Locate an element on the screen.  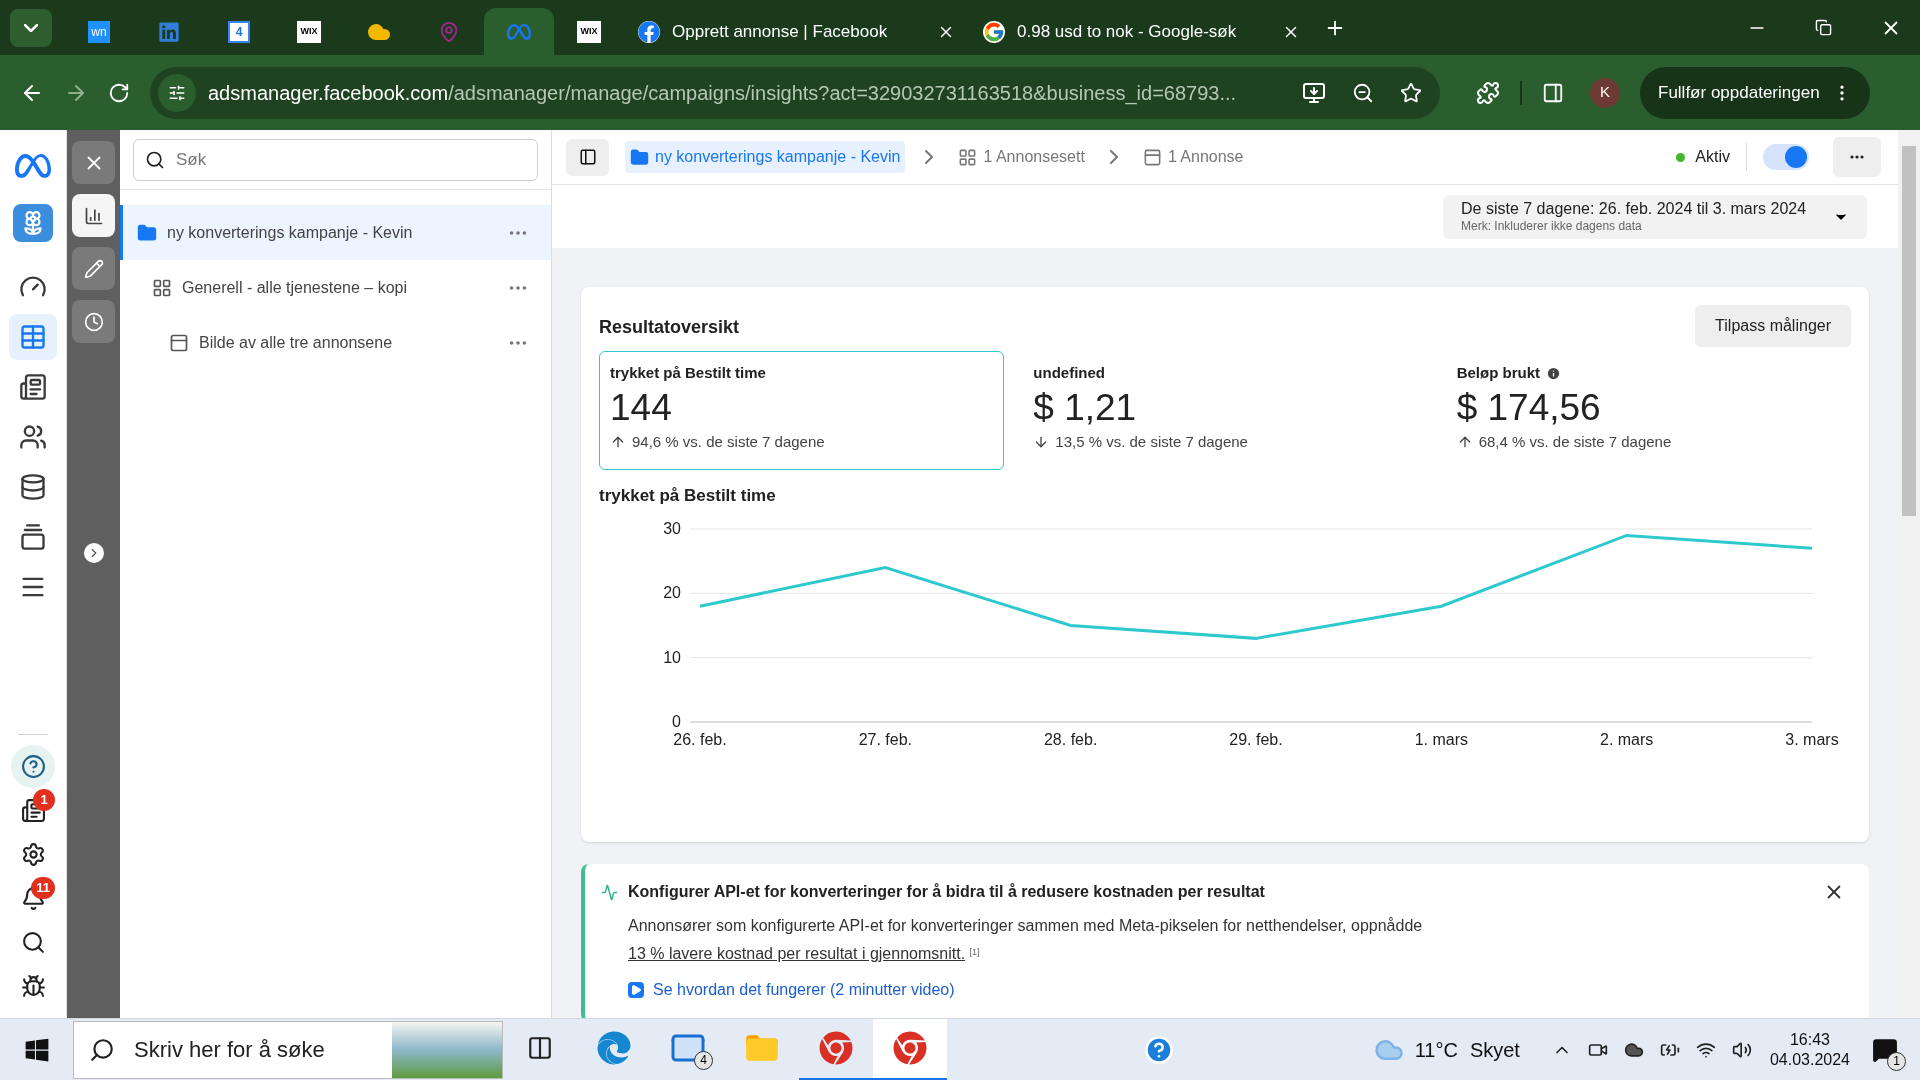
notification-badge: 11 is located at coordinates (43, 888).